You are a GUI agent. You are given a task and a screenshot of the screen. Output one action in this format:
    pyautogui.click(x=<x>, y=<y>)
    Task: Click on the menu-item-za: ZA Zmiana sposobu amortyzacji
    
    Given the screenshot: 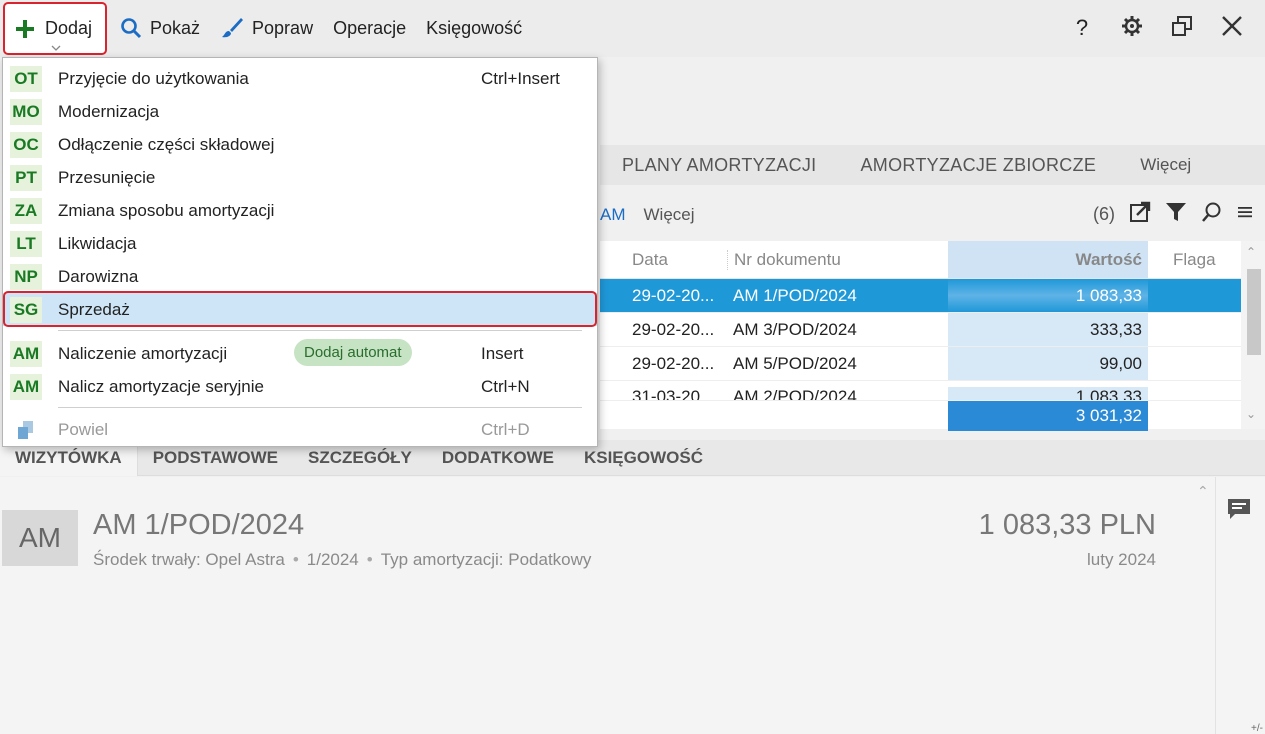 What is the action you would take?
    pyautogui.click(x=300, y=210)
    